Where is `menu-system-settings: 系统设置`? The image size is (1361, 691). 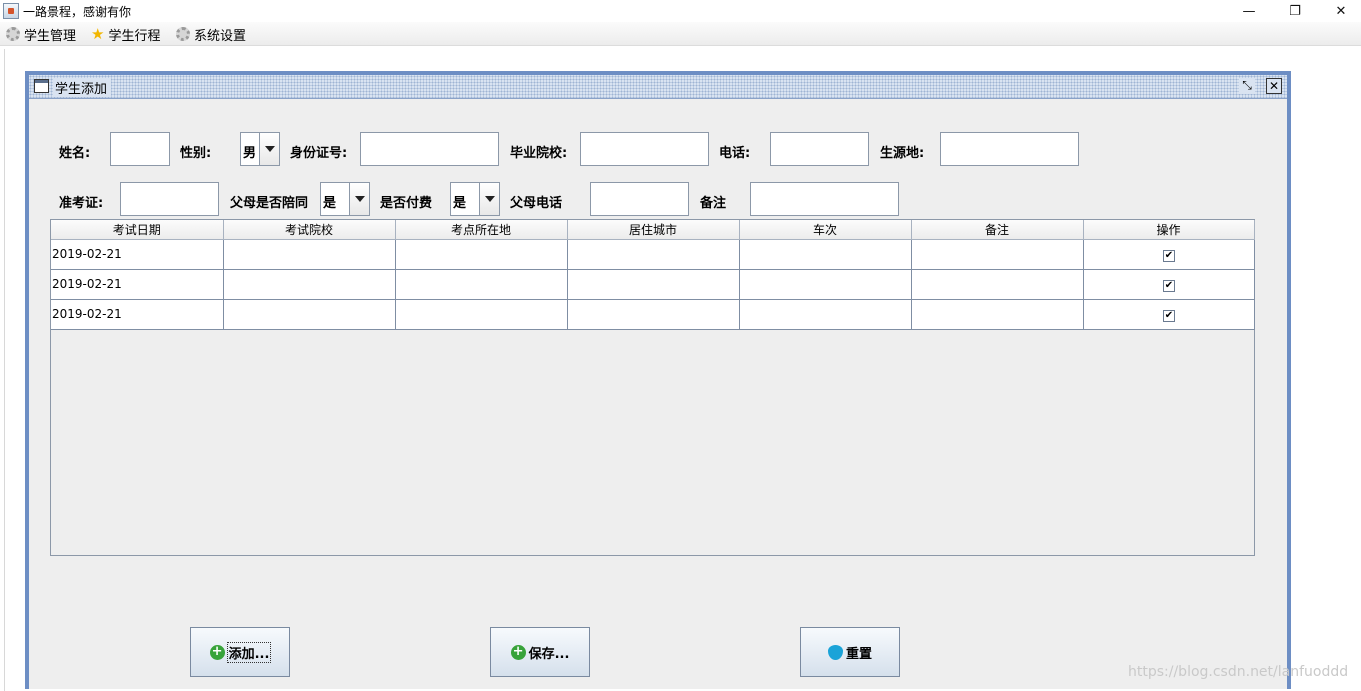 menu-system-settings: 系统设置 is located at coordinates (211, 34).